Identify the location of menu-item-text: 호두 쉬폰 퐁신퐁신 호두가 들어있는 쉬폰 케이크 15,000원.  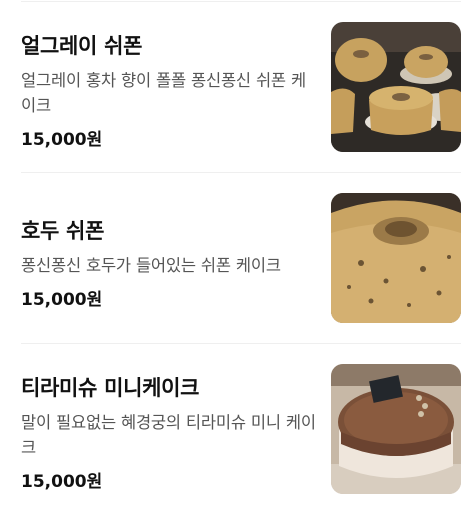
(168, 262).